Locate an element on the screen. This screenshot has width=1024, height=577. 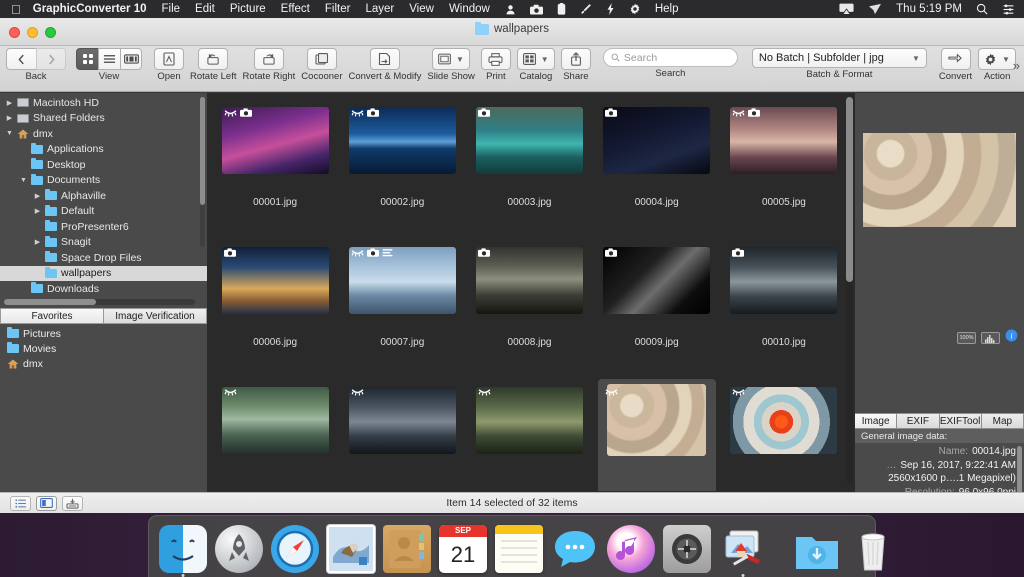
menu-item-file: File is located at coordinates (171, 9).